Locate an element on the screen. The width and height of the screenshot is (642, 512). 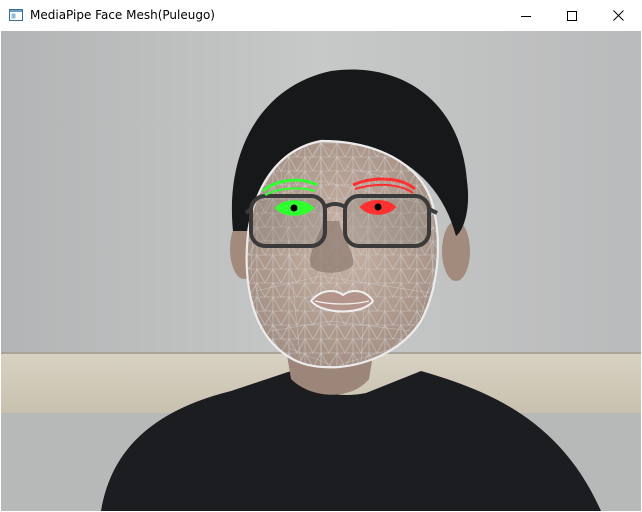
minimize-icon is located at coordinates (526, 16).